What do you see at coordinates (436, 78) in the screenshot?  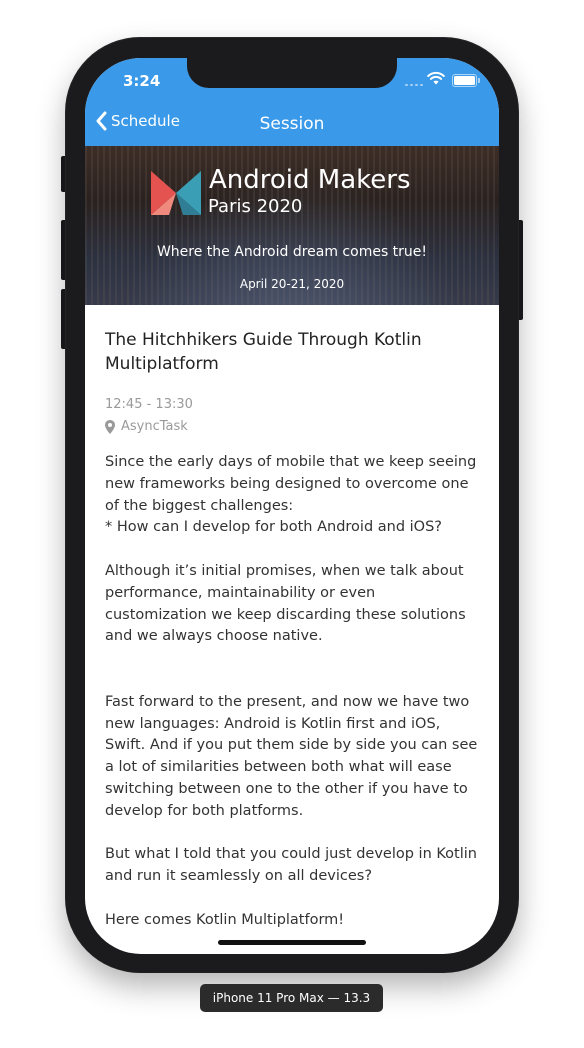 I see `wifi-icon` at bounding box center [436, 78].